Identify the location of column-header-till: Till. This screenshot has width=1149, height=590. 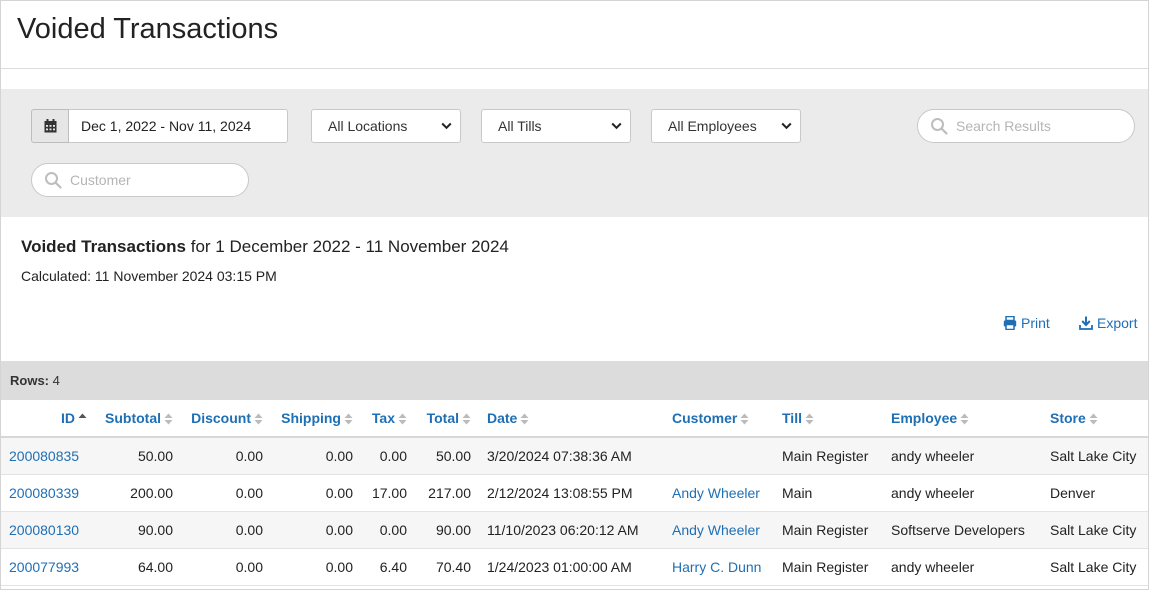
(828, 419).